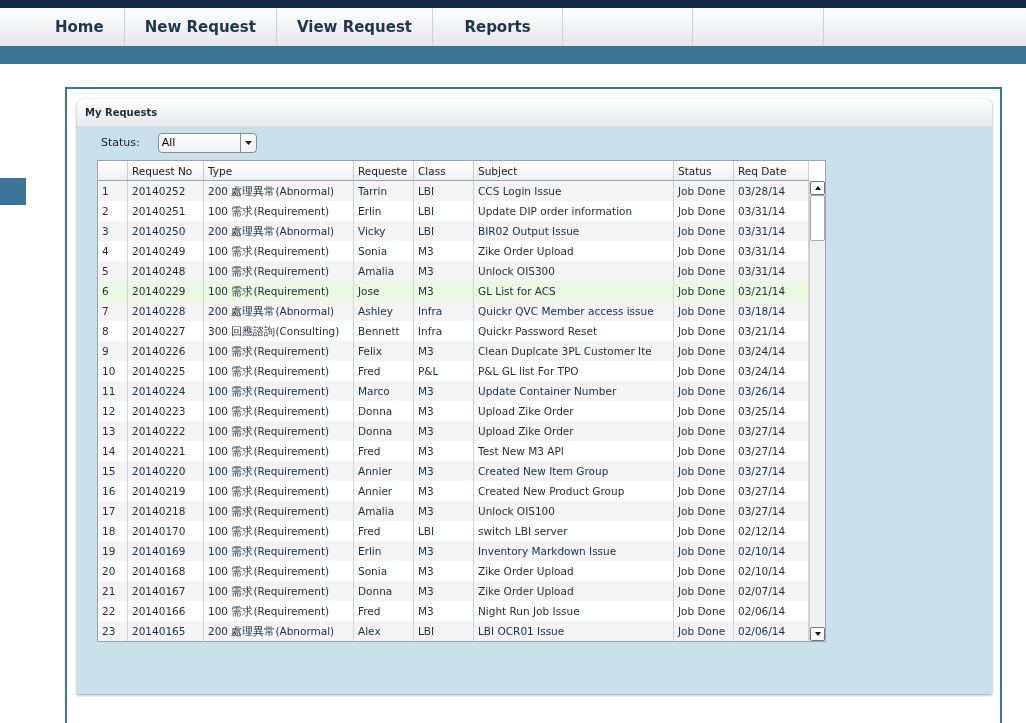  Describe the element at coordinates (771, 170) in the screenshot. I see `column-header: Req Date` at that location.